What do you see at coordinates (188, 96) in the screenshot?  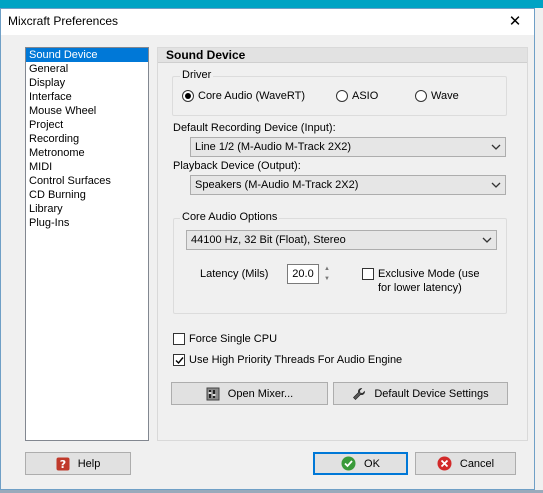 I see `radio-core-audio-indicator` at bounding box center [188, 96].